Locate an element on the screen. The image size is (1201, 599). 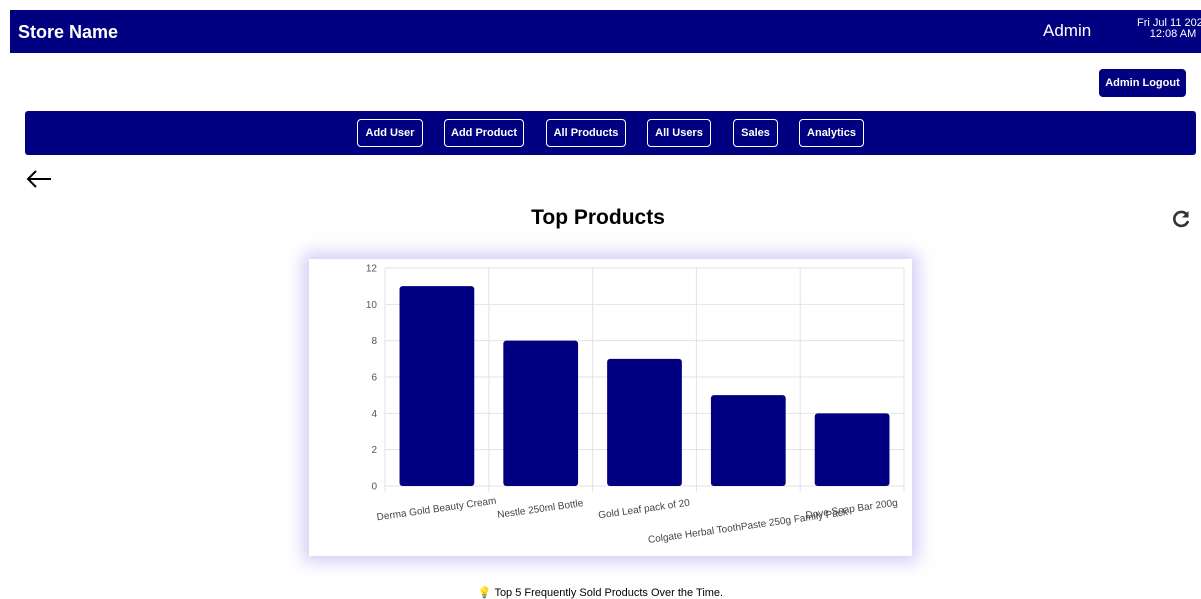
x-tick-label: Derma Gold Beauty Cream is located at coordinates (436, 510).